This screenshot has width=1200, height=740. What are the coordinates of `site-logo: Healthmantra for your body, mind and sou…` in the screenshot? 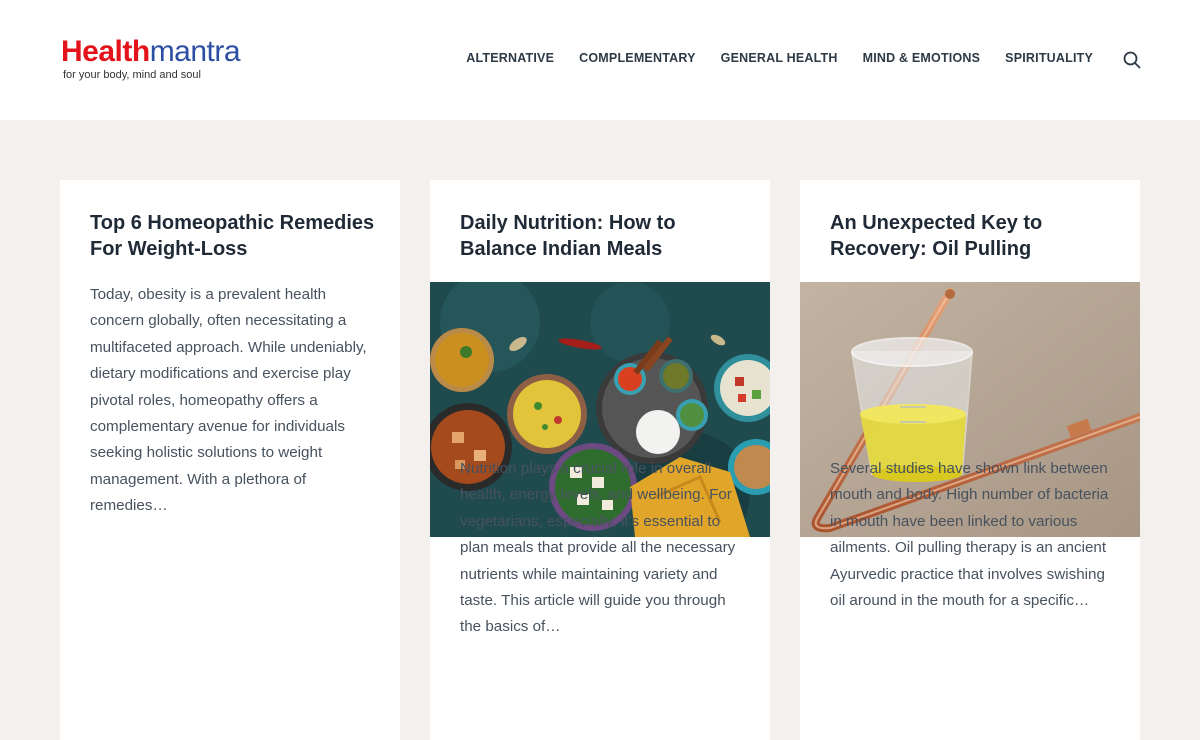 It's located at (151, 58).